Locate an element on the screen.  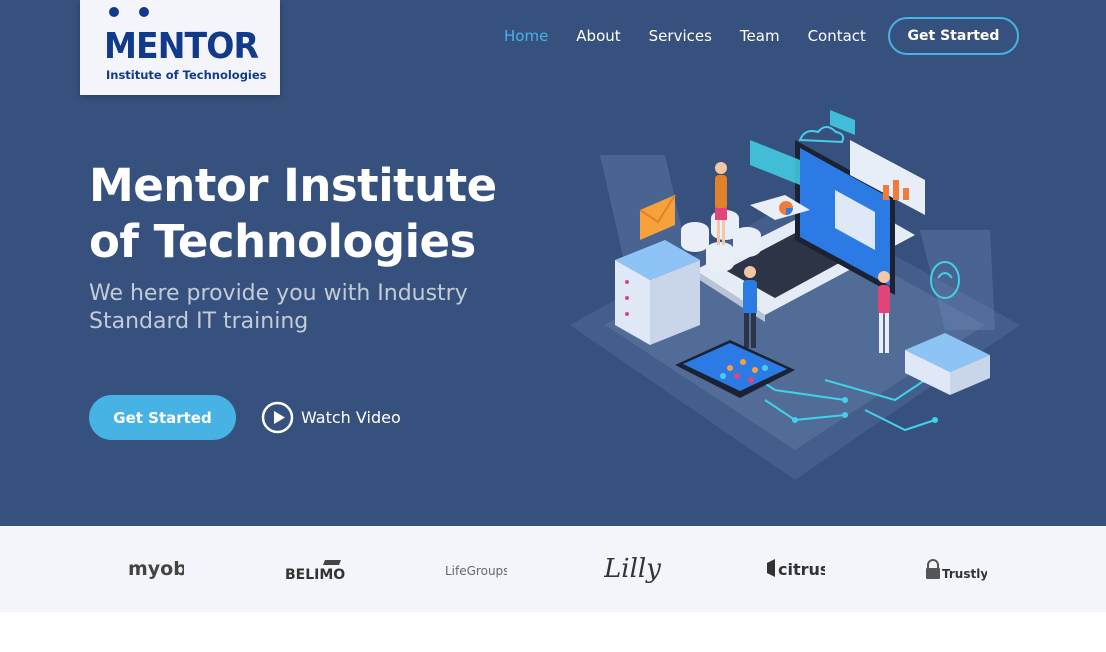
trustly-logo-icon: Trustly is located at coordinates (956, 570).